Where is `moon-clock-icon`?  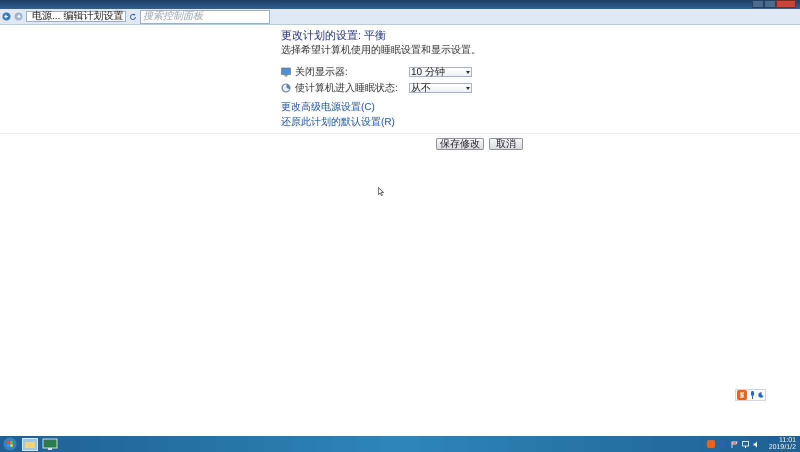 moon-clock-icon is located at coordinates (286, 88).